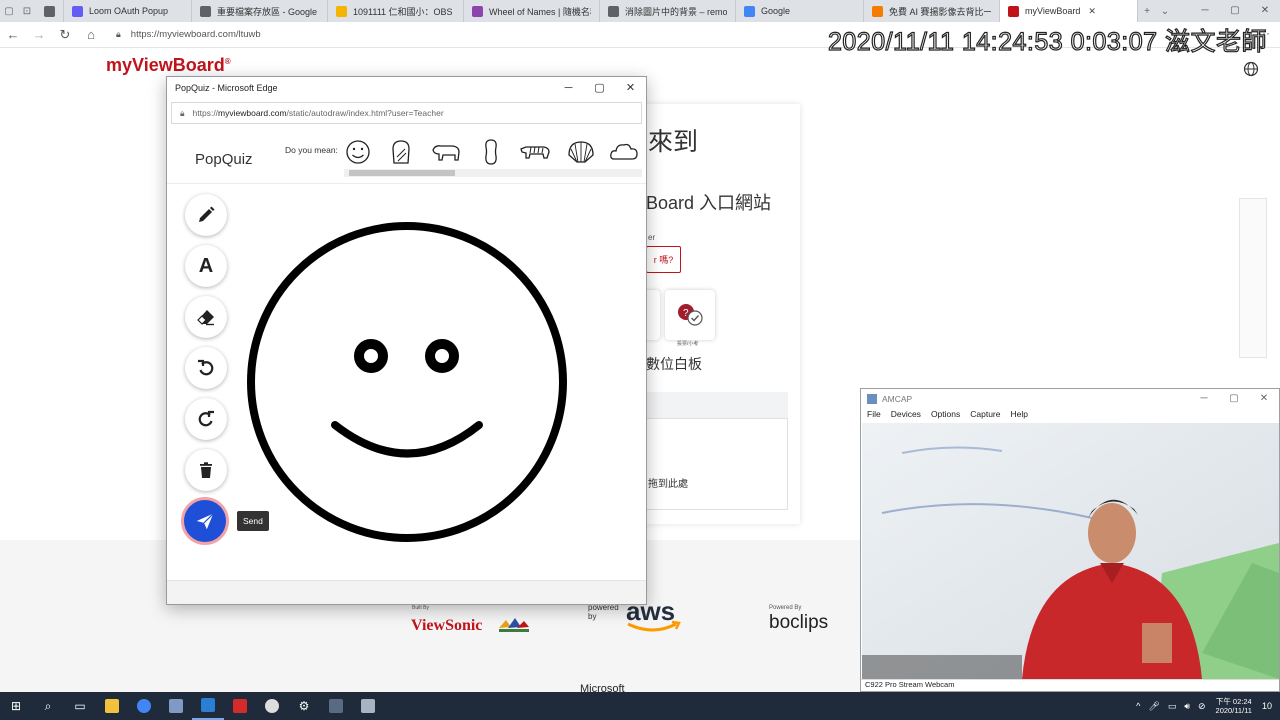 The image size is (1280, 720). Describe the element at coordinates (1253, 278) in the screenshot. I see `side-toolbar` at that location.